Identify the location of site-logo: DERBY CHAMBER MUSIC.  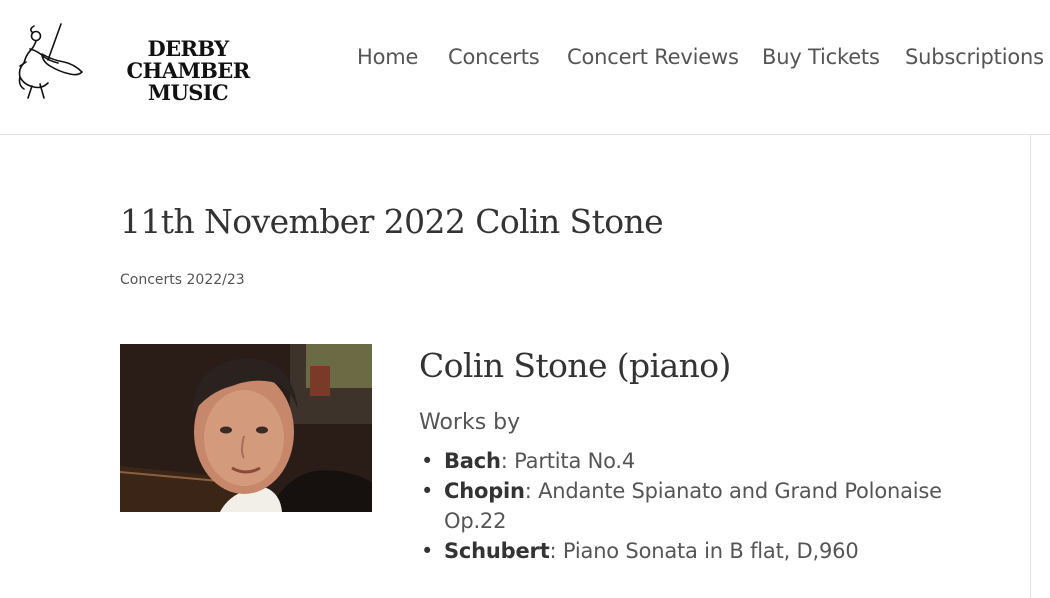
(149, 63).